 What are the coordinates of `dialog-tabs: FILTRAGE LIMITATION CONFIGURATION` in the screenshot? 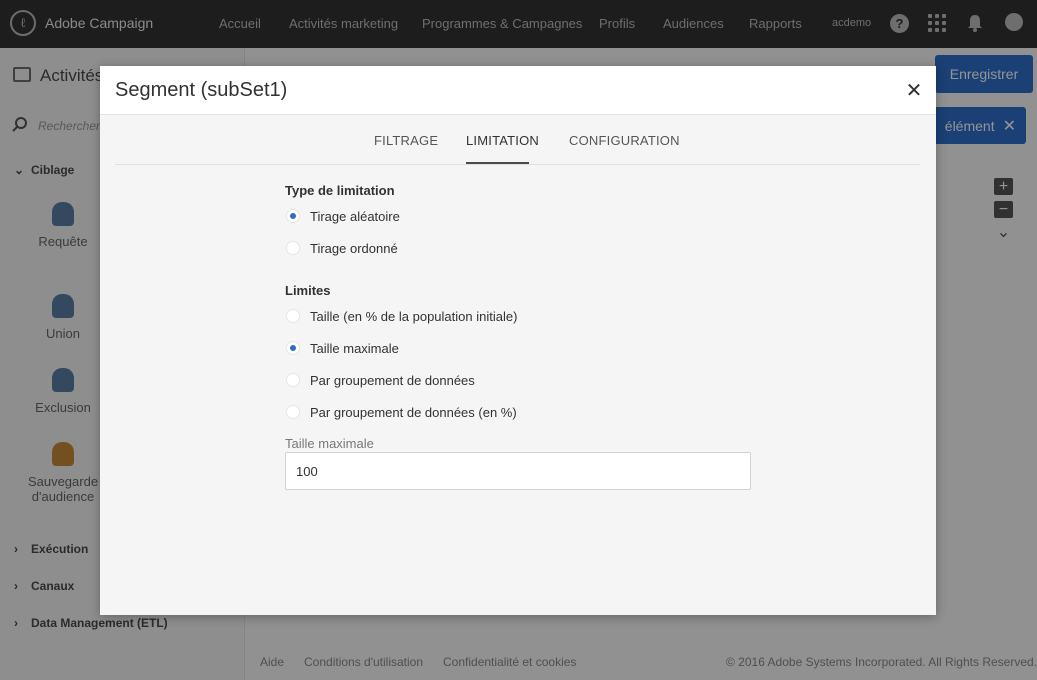 It's located at (517, 140).